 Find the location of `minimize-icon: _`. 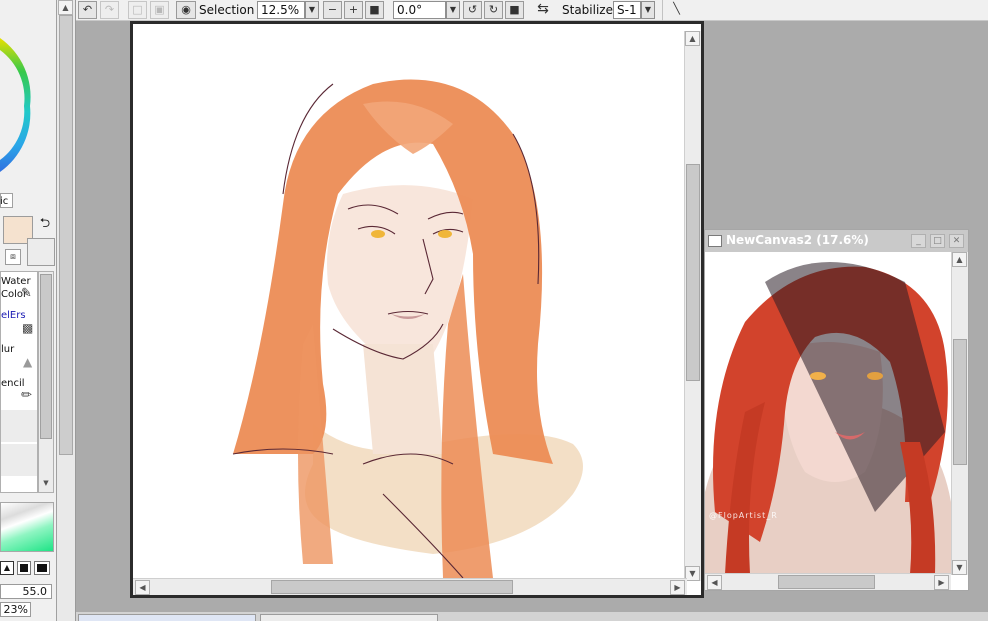

minimize-icon: _ is located at coordinates (918, 241).